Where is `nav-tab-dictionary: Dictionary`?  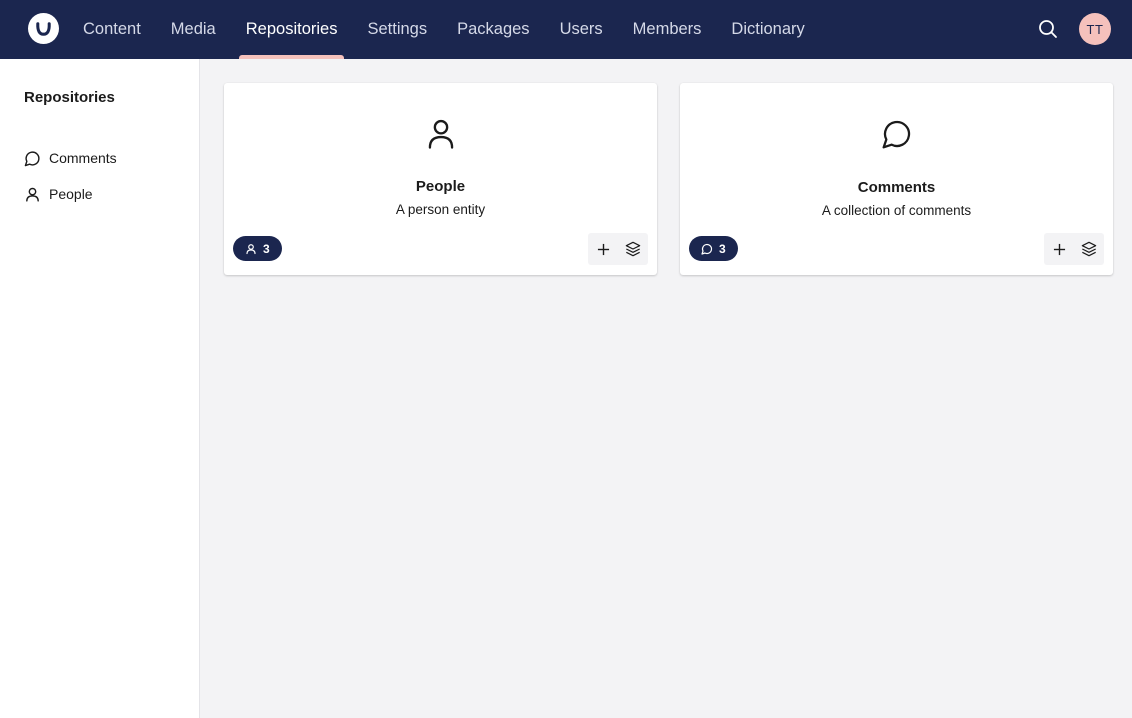
nav-tab-dictionary: Dictionary is located at coordinates (767, 29).